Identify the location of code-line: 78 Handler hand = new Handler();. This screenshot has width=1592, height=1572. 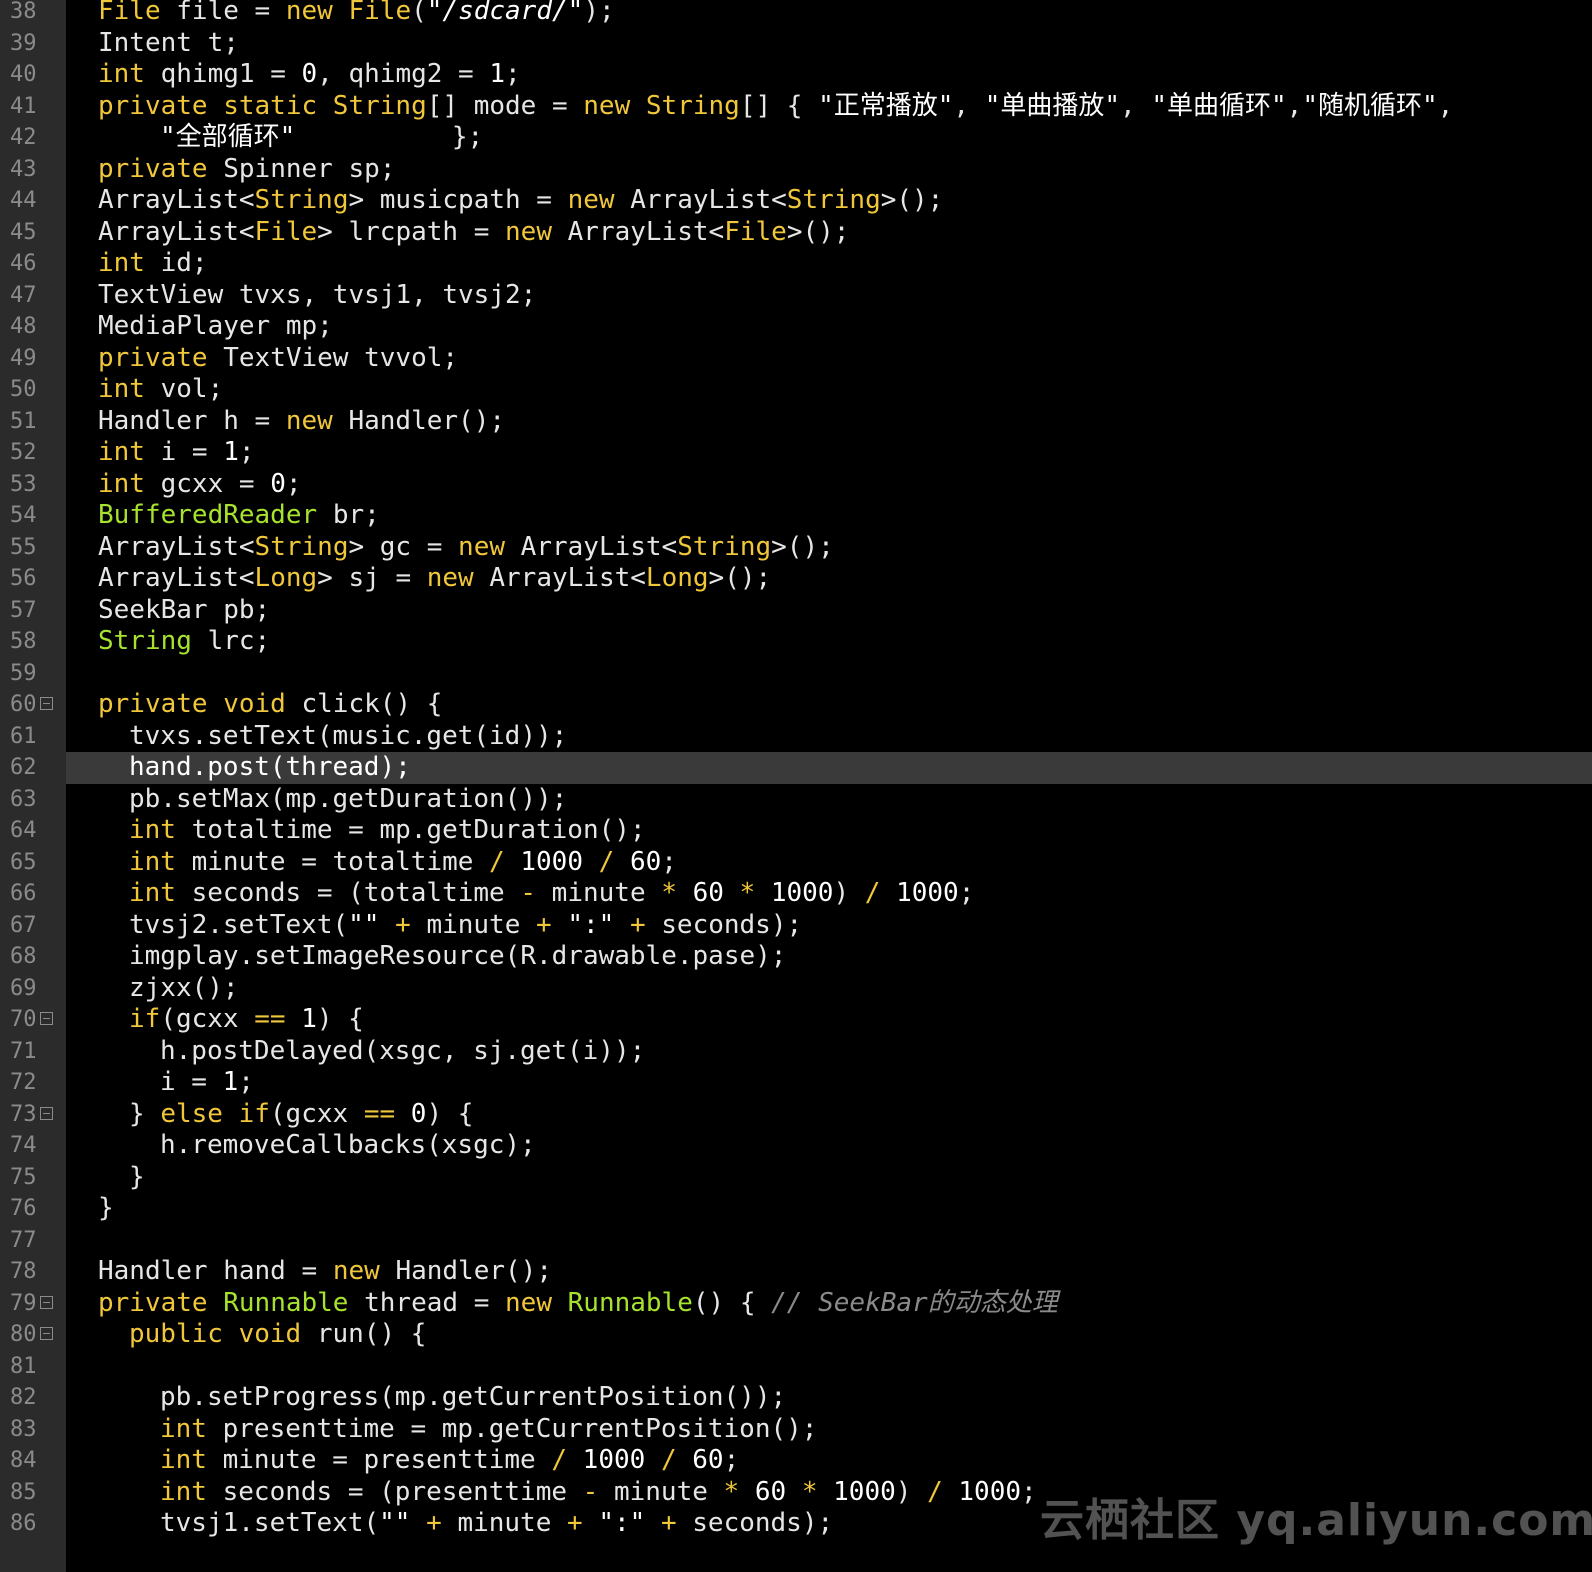
(796, 1272).